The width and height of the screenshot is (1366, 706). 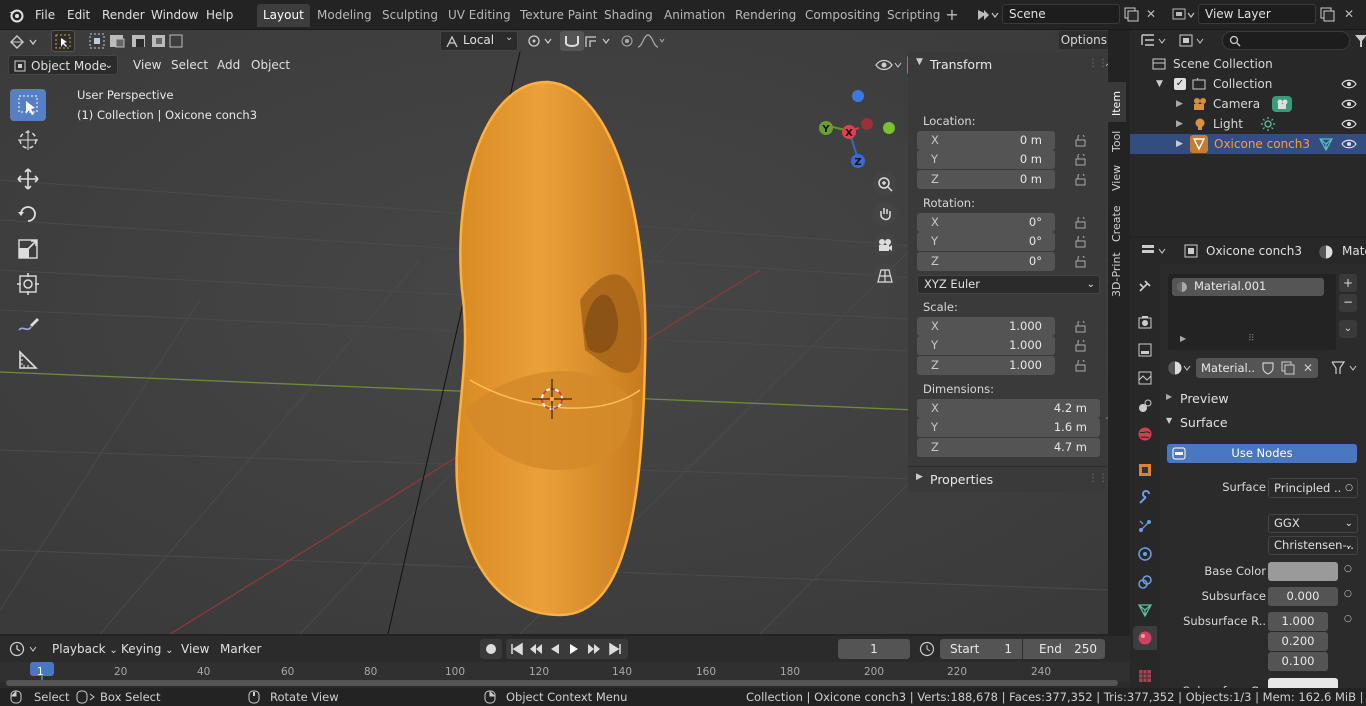 I want to click on drag-handle-icon: ⋮⋮, so click(x=1098, y=478).